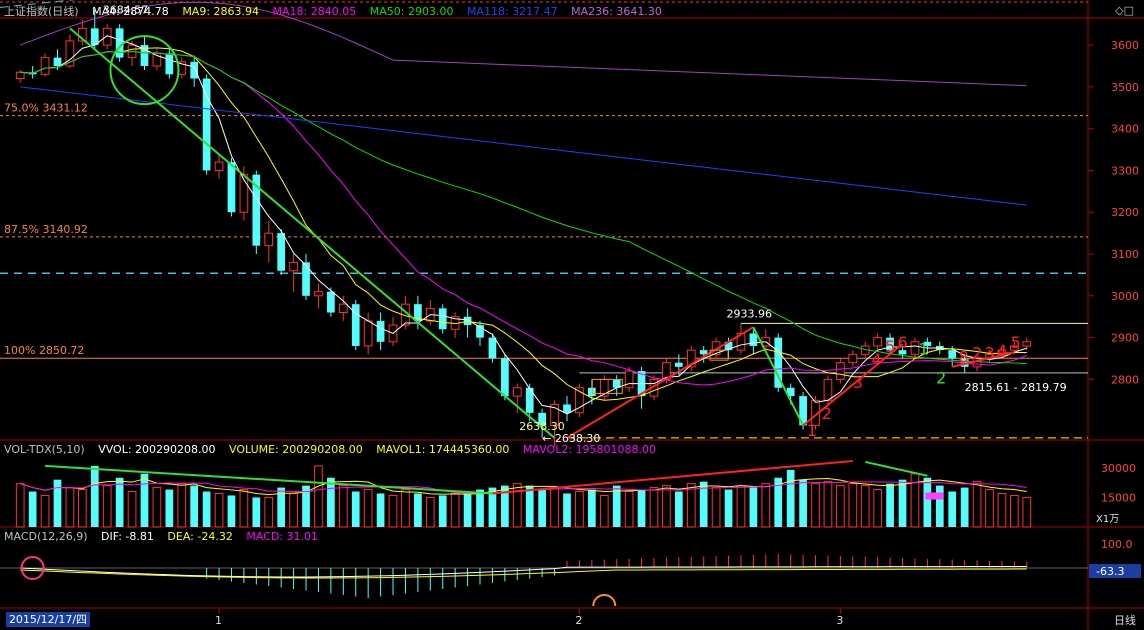 The width and height of the screenshot is (1144, 630). Describe the element at coordinates (890, 346) in the screenshot. I see `wave-label-red: 5` at that location.